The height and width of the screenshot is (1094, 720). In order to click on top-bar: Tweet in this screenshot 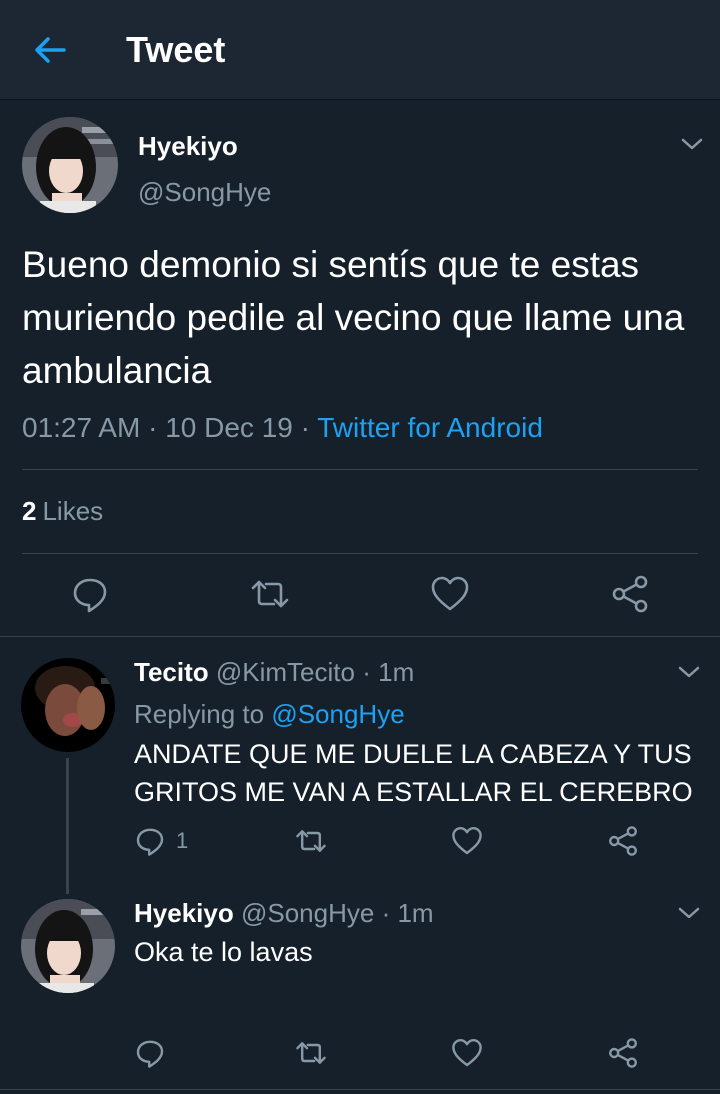, I will do `click(360, 50)`.